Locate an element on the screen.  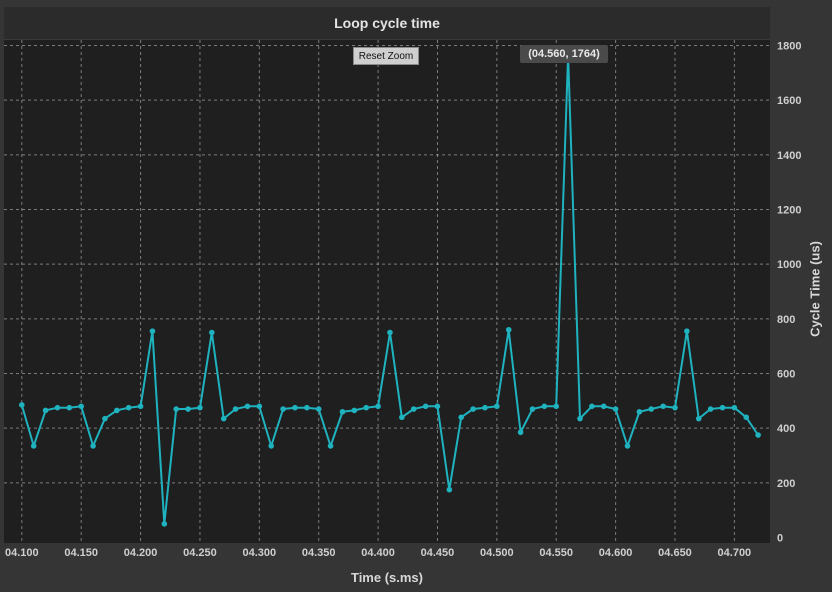
x-axis-label: Time (s.ms) is located at coordinates (386, 577).